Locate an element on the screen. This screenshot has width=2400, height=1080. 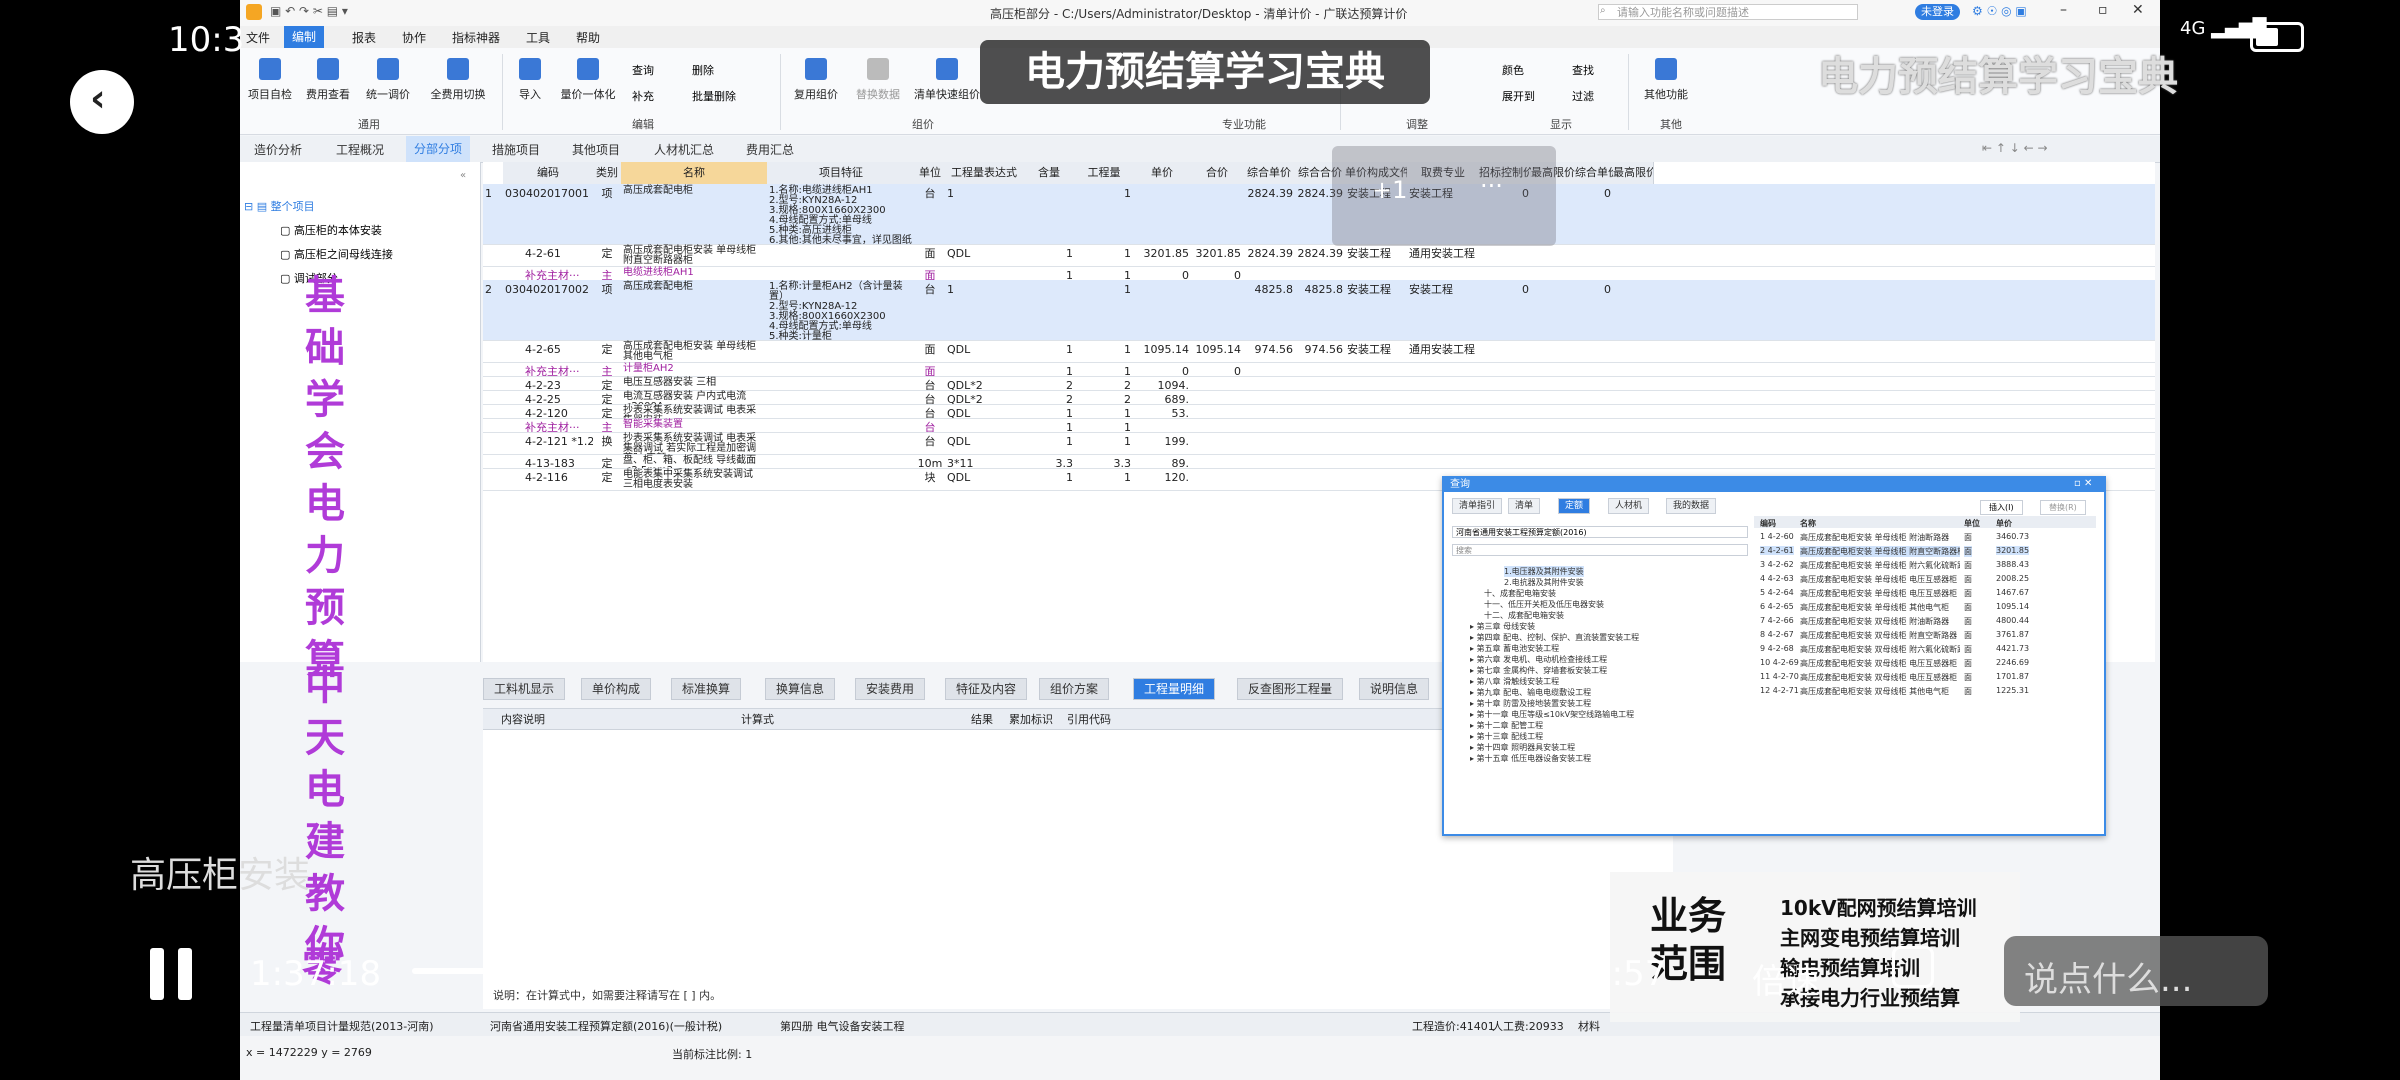
dialog-search-input: 搜索 is located at coordinates (1600, 550).